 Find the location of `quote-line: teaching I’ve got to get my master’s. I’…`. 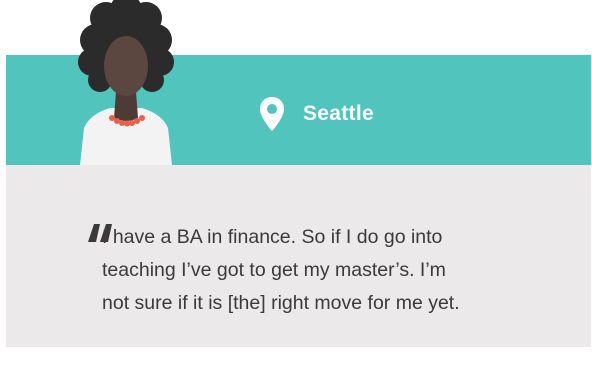

quote-line: teaching I’ve got to get my master’s. I’… is located at coordinates (274, 270).